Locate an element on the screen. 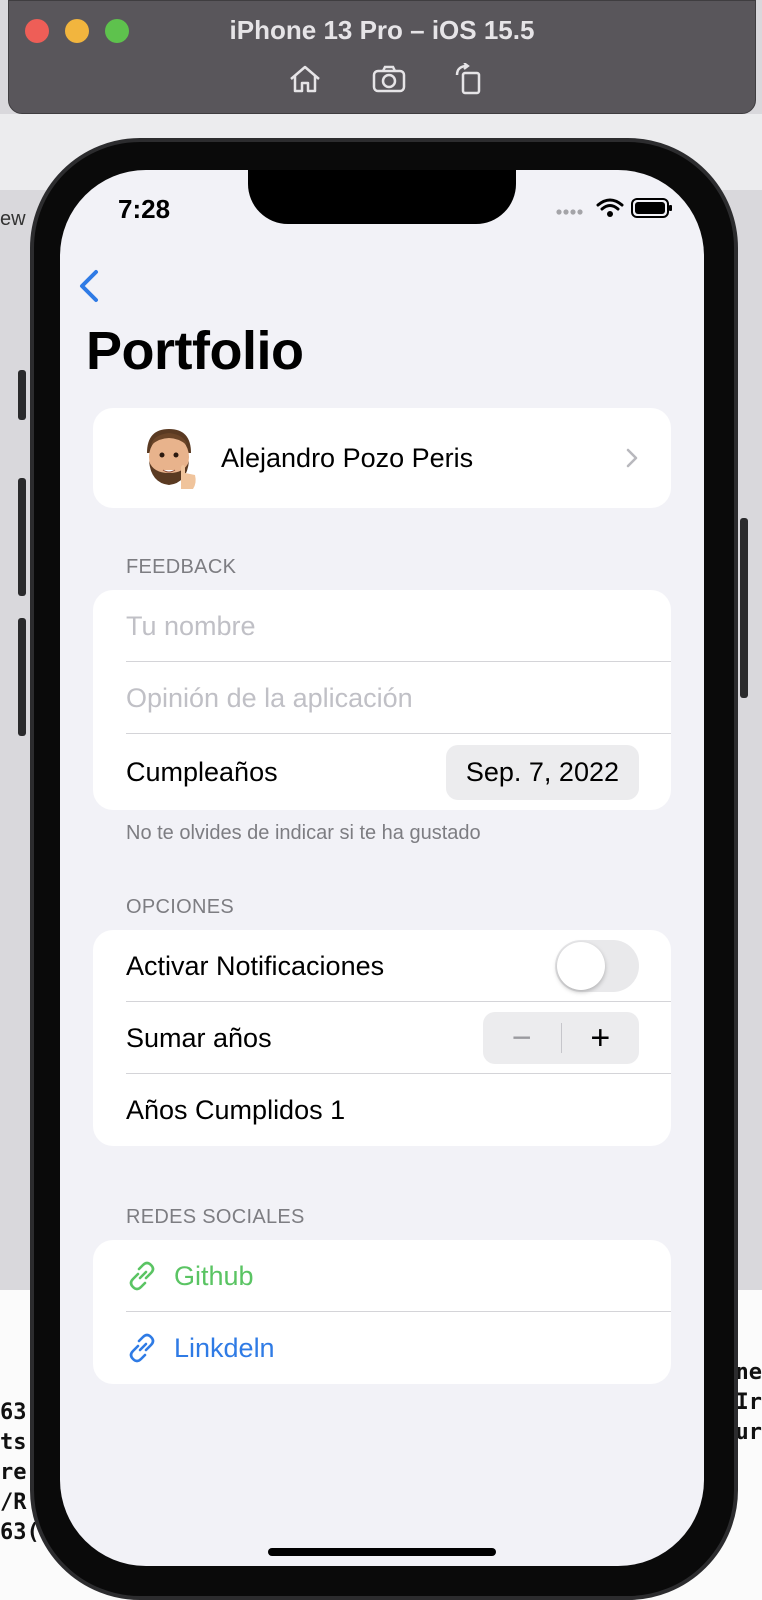 This screenshot has height=1600, width=762. notifications-toggle is located at coordinates (597, 966).